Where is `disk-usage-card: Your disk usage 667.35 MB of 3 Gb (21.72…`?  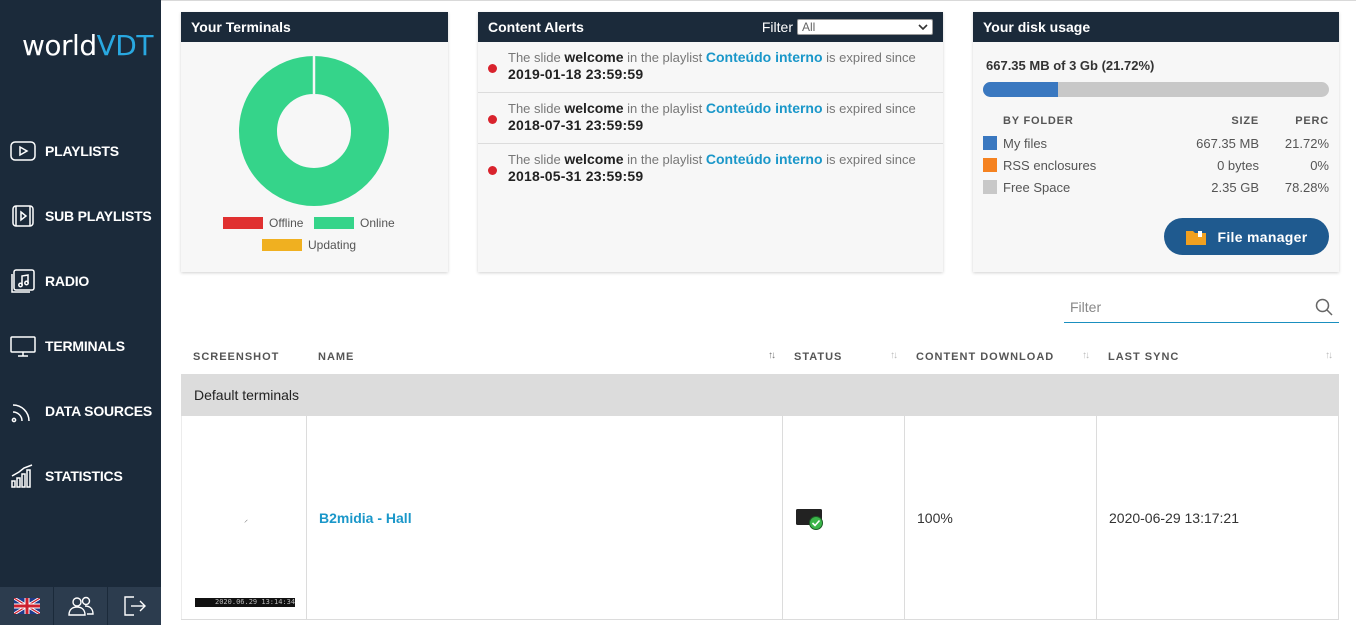 disk-usage-card: Your disk usage 667.35 MB of 3 Gb (21.72… is located at coordinates (1156, 142).